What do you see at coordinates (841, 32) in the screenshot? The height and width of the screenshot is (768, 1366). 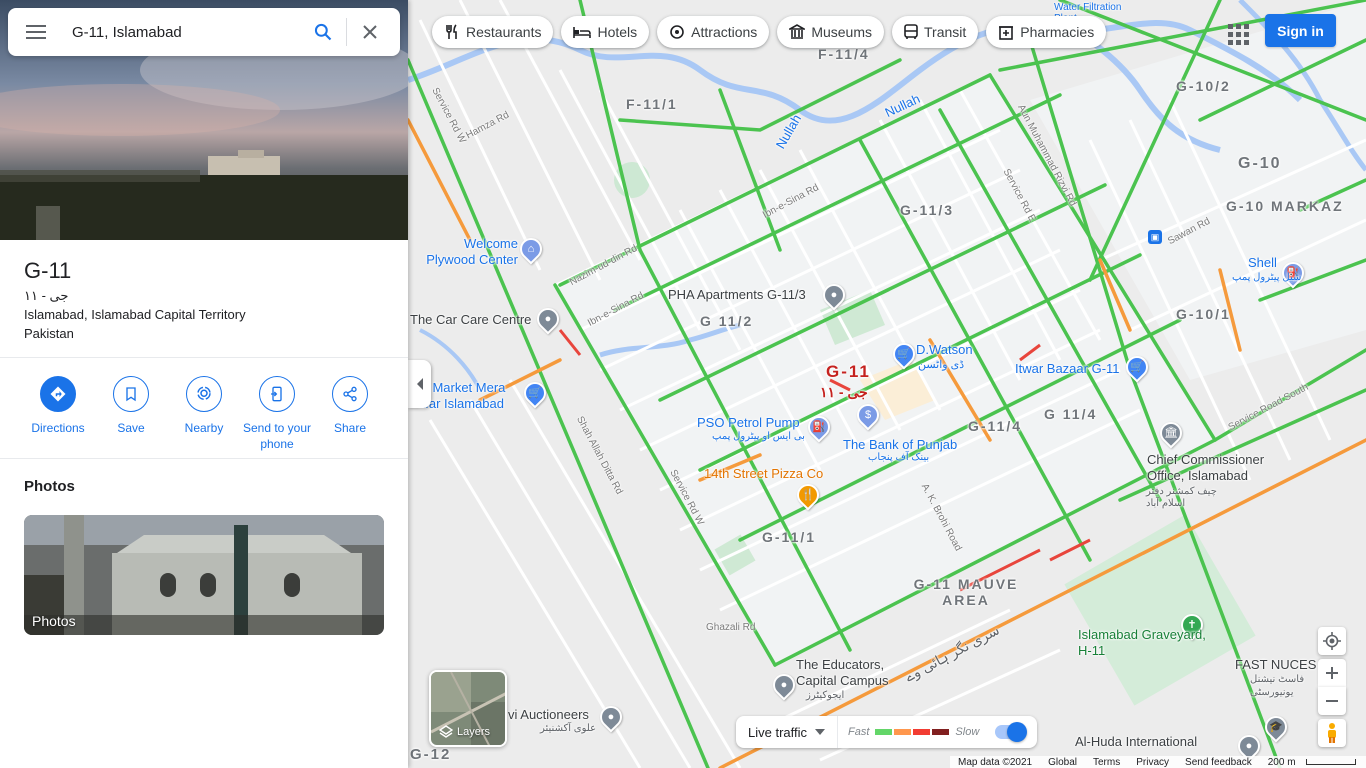 I see `chip-label: Museums` at bounding box center [841, 32].